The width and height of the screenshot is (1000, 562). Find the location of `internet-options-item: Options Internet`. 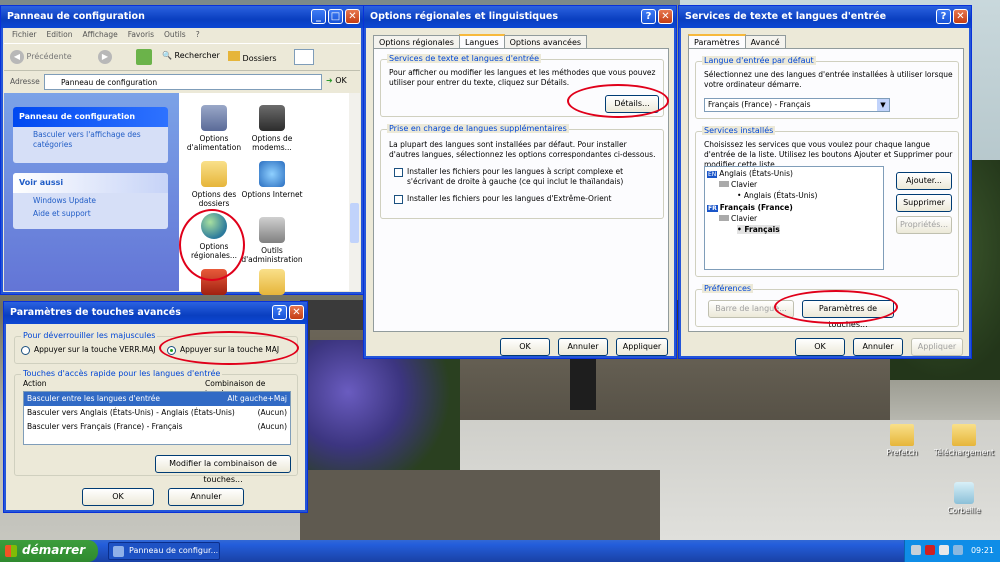

internet-options-item: Options Internet is located at coordinates (272, 180).